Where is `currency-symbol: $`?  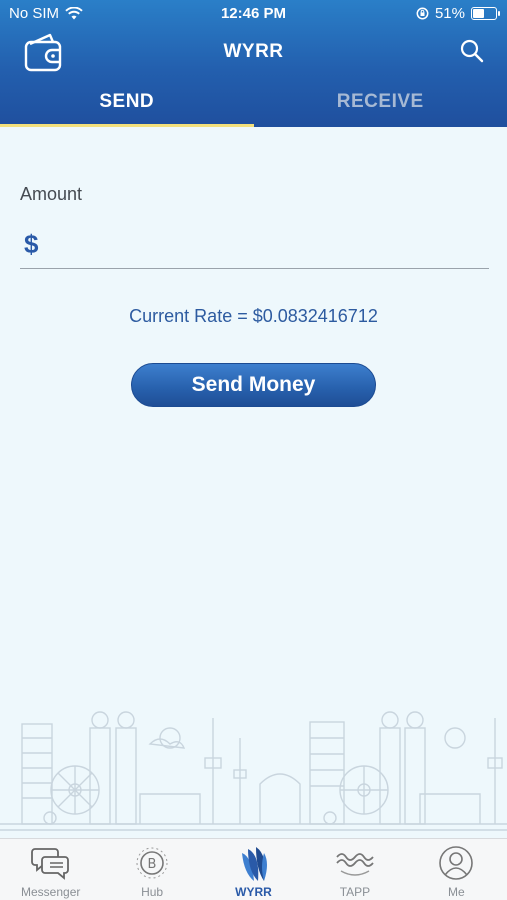 currency-symbol: $ is located at coordinates (31, 244).